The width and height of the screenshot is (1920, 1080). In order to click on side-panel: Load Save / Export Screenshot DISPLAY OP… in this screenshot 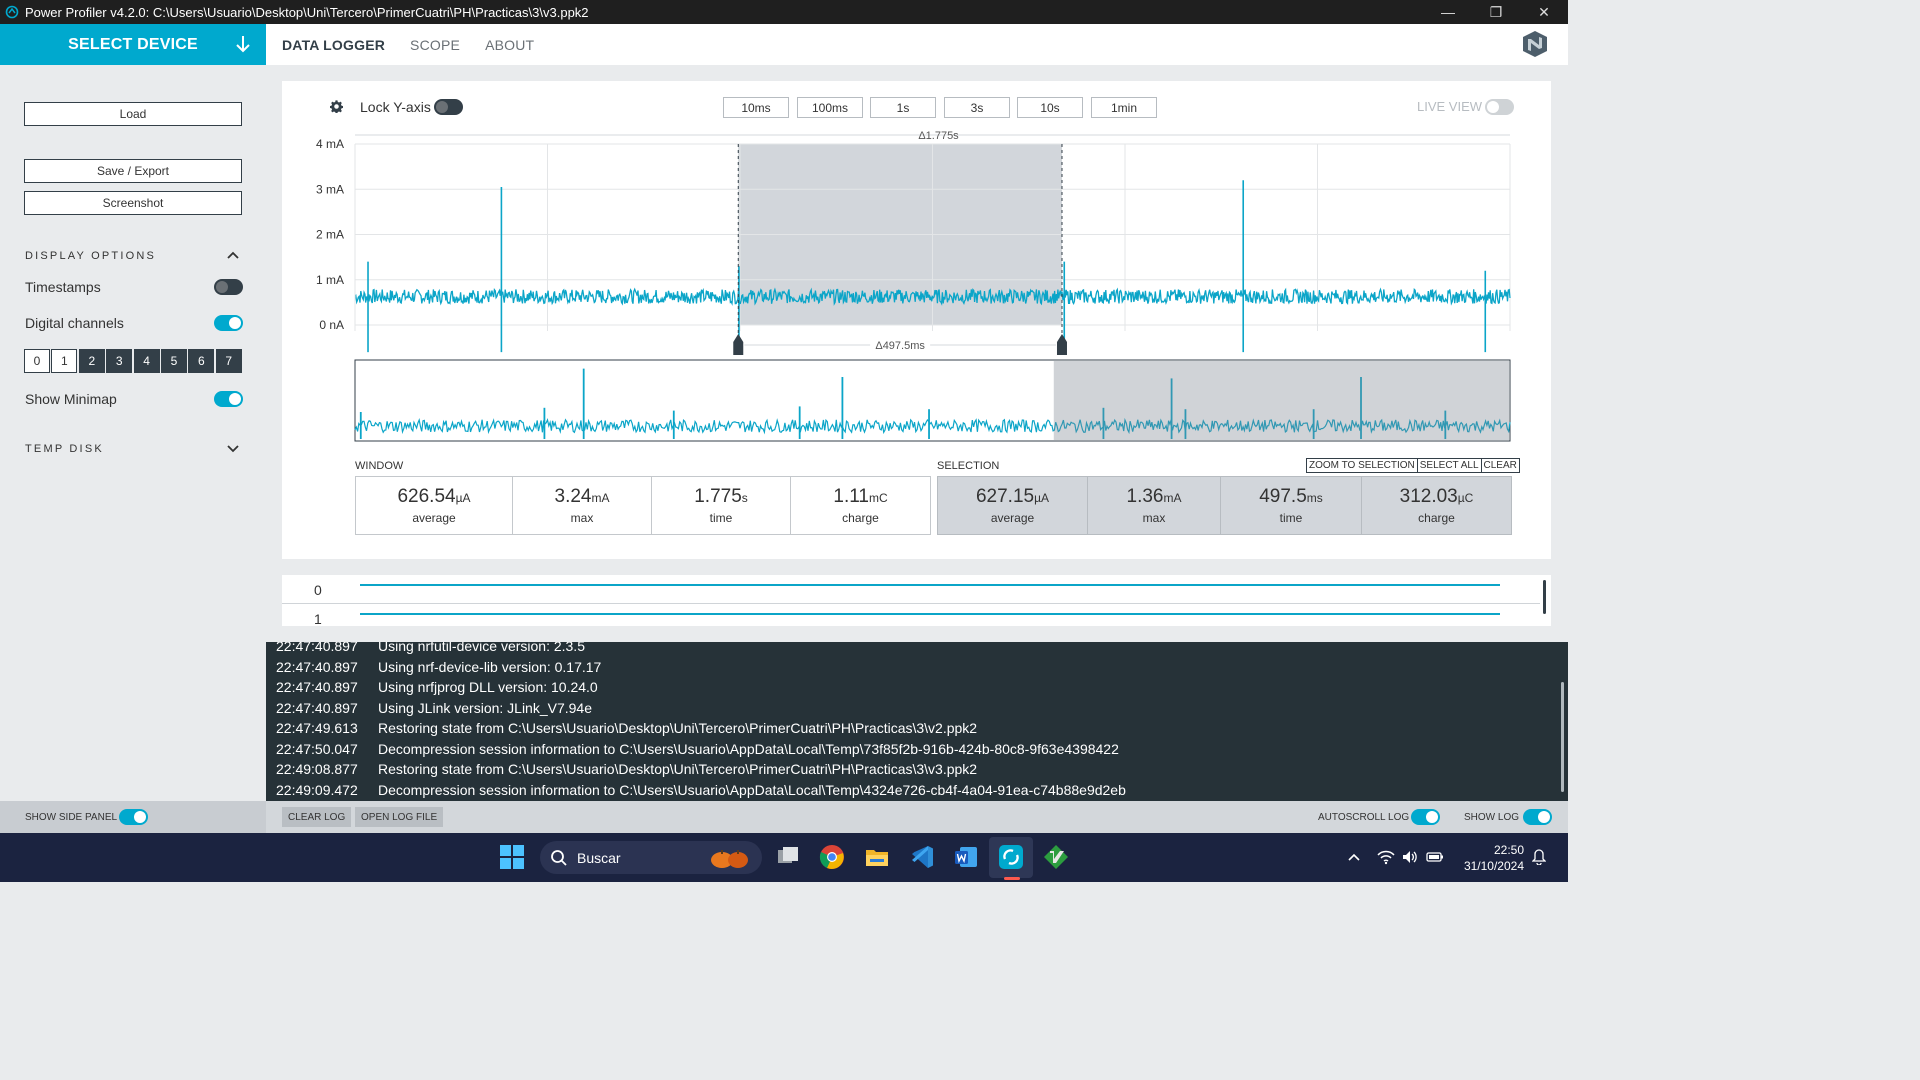, I will do `click(133, 433)`.